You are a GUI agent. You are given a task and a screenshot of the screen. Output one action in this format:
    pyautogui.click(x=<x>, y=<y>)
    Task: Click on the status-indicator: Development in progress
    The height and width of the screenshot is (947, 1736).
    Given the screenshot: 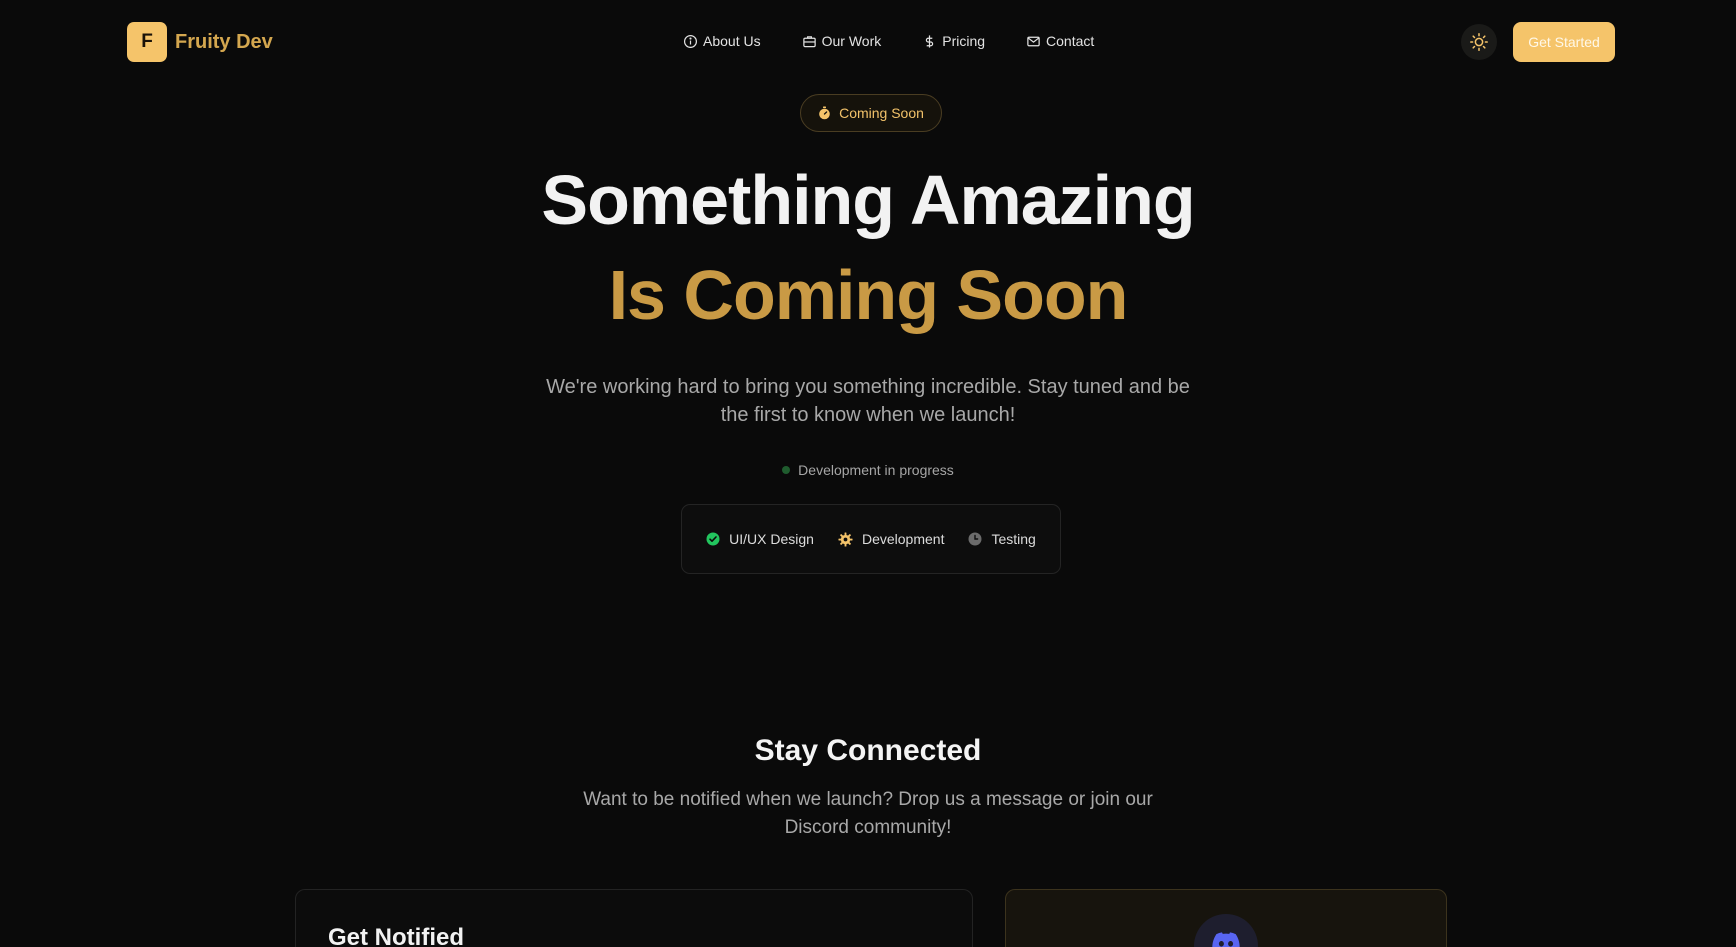 What is the action you would take?
    pyautogui.click(x=868, y=470)
    